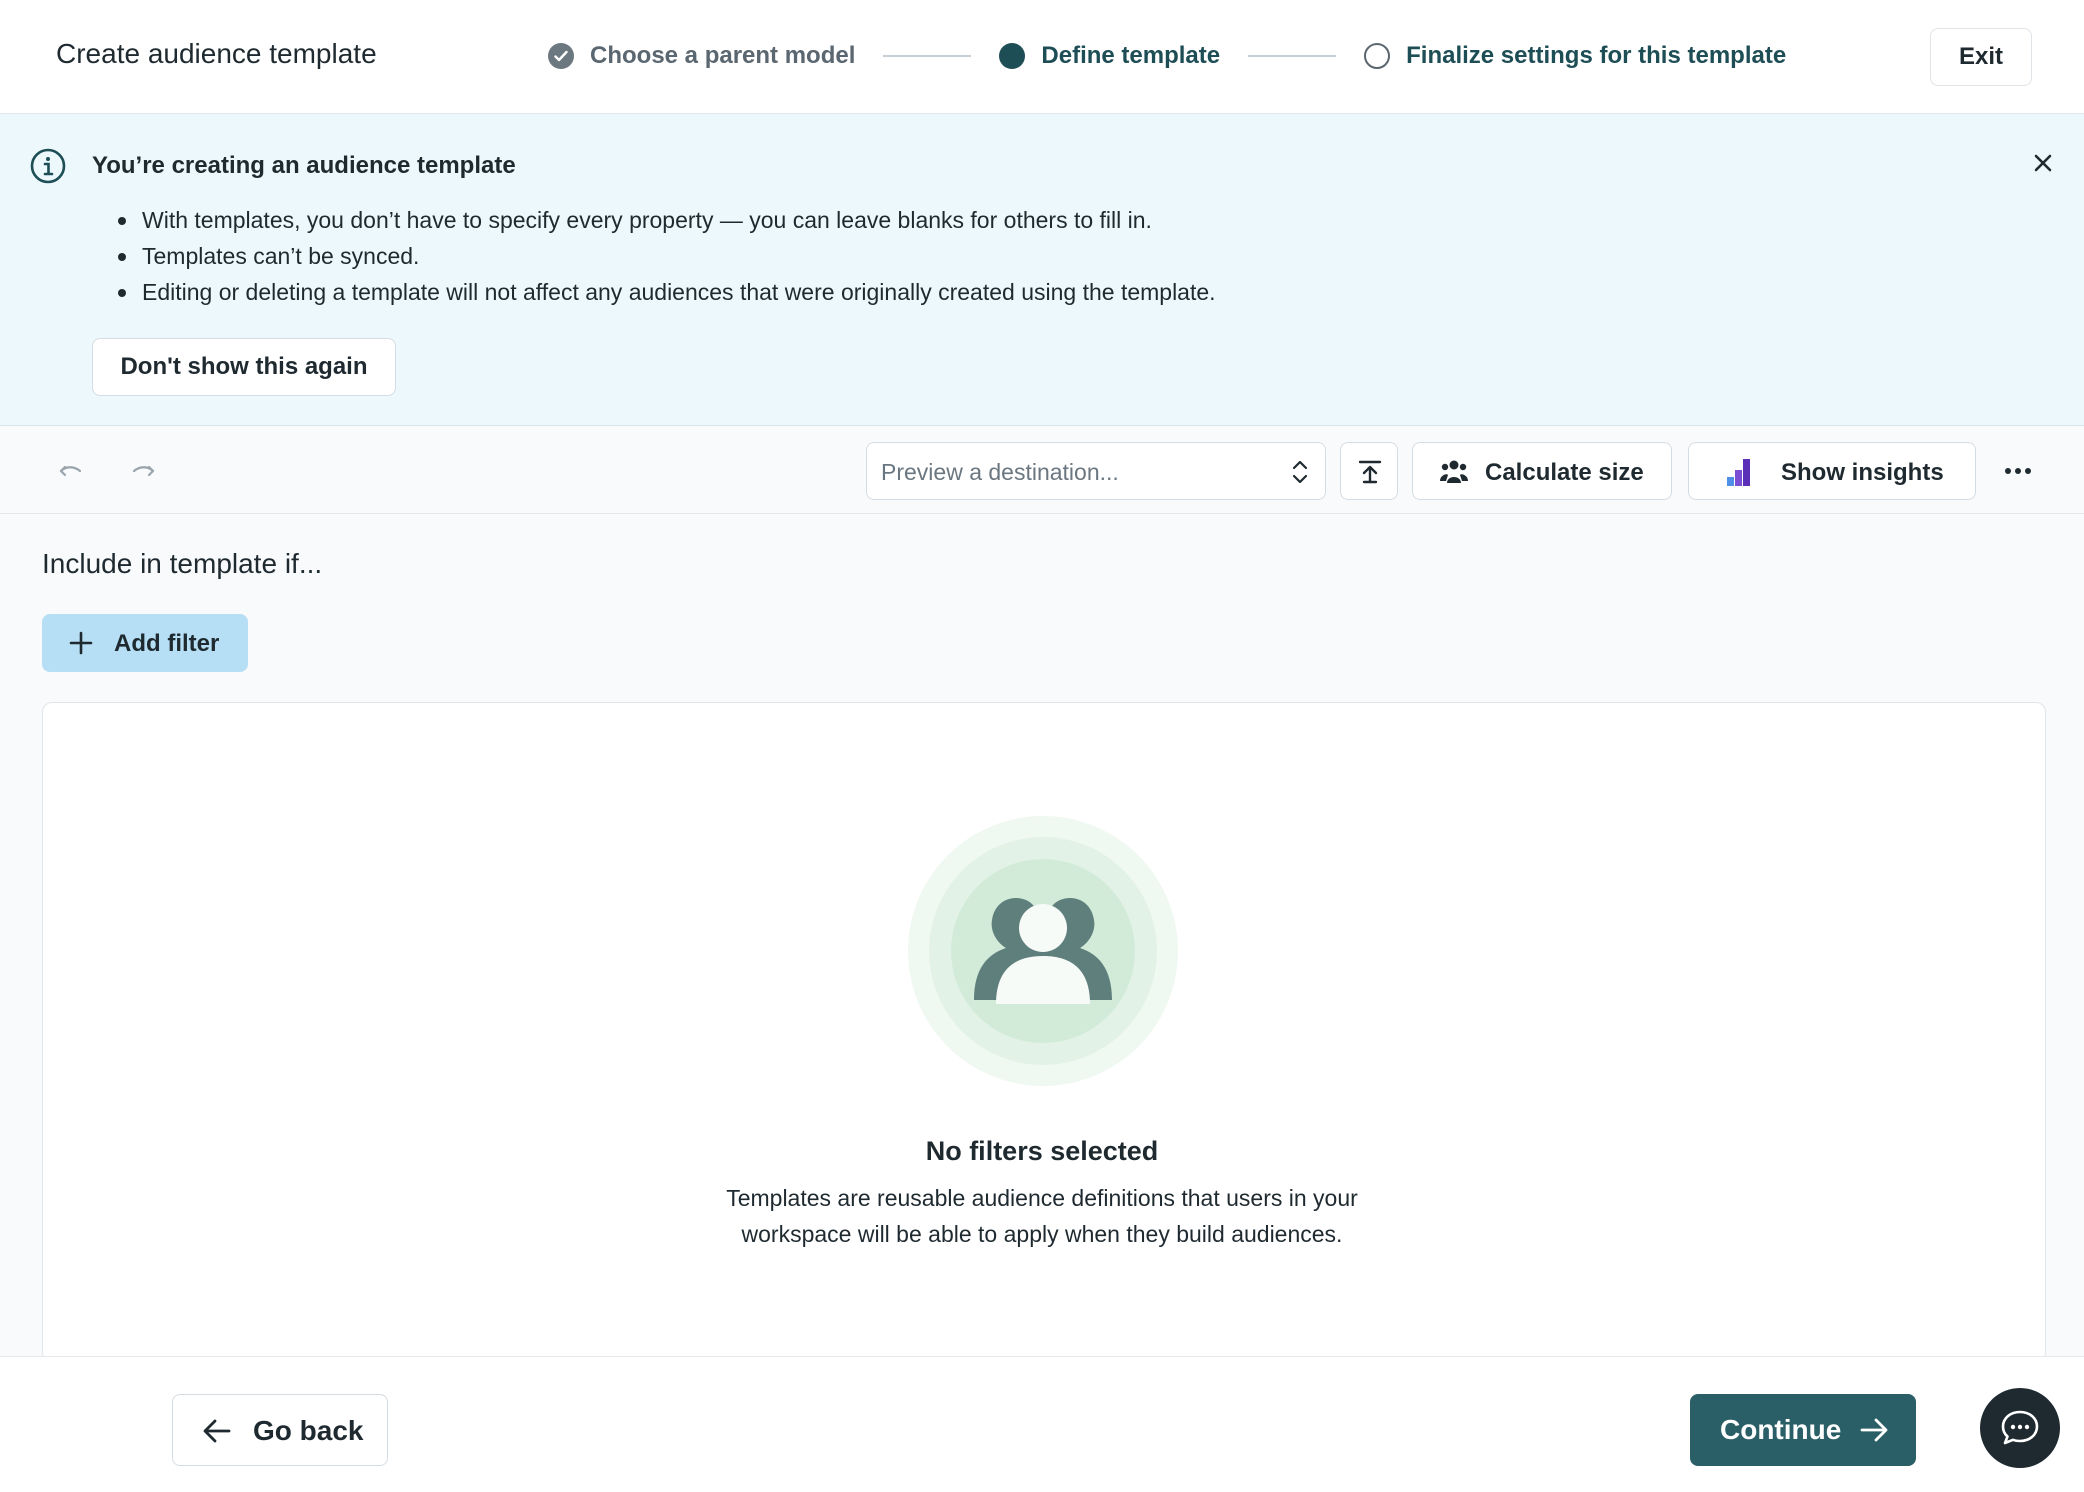  What do you see at coordinates (1596, 55) in the screenshot?
I see `step-label: Finalize settings for this template` at bounding box center [1596, 55].